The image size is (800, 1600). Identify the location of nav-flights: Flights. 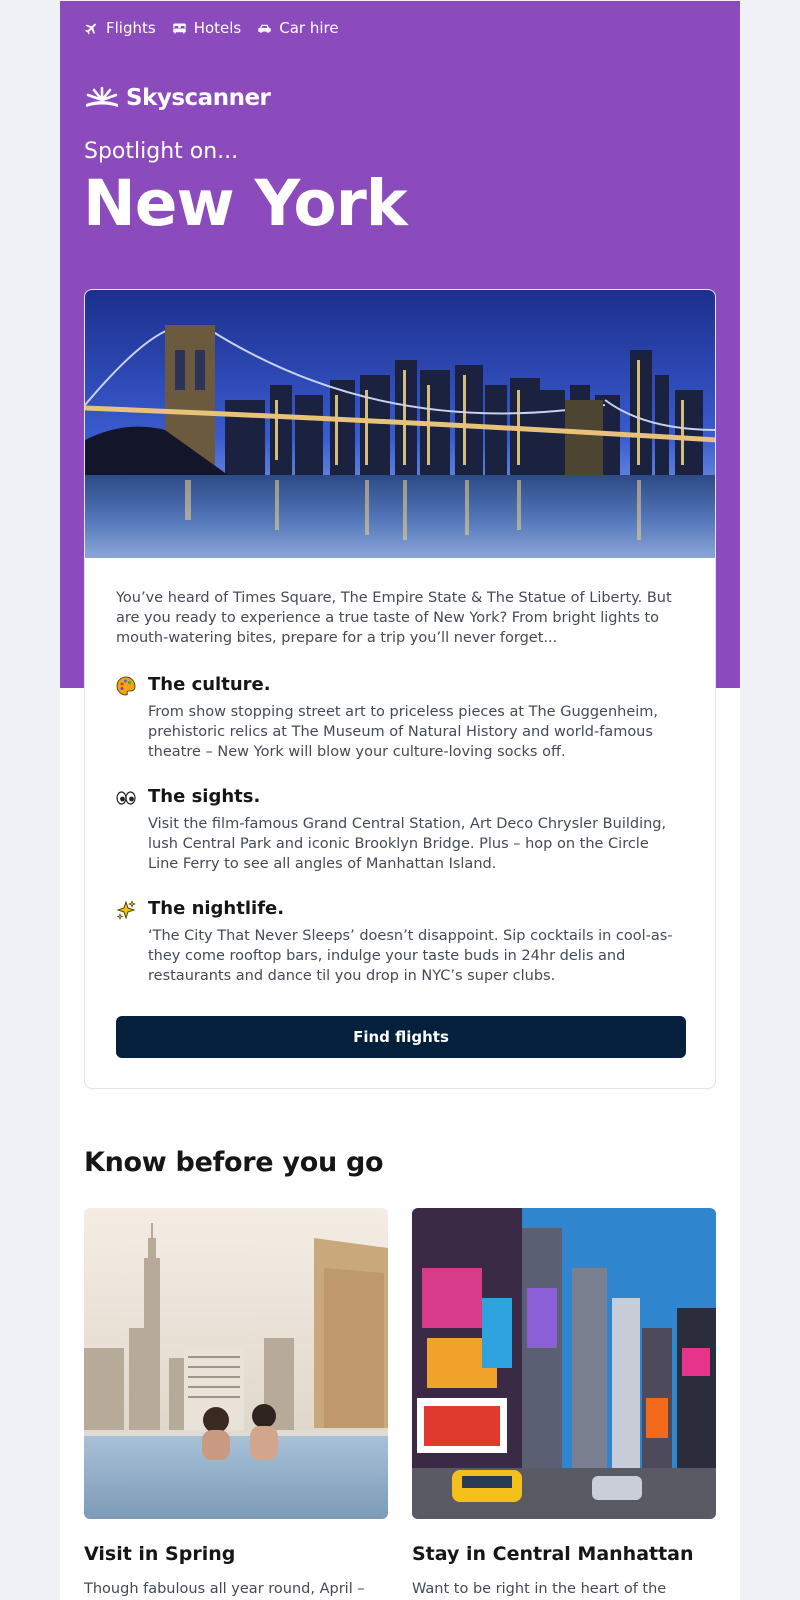
(120, 28).